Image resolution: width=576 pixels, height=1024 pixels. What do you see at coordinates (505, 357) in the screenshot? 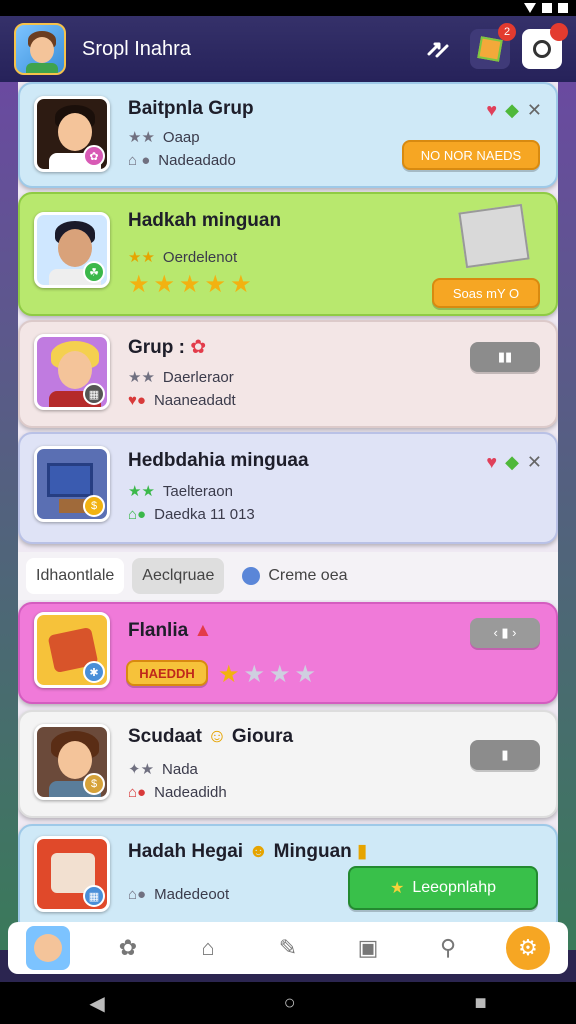
I see `join-button: ▮▮` at bounding box center [505, 357].